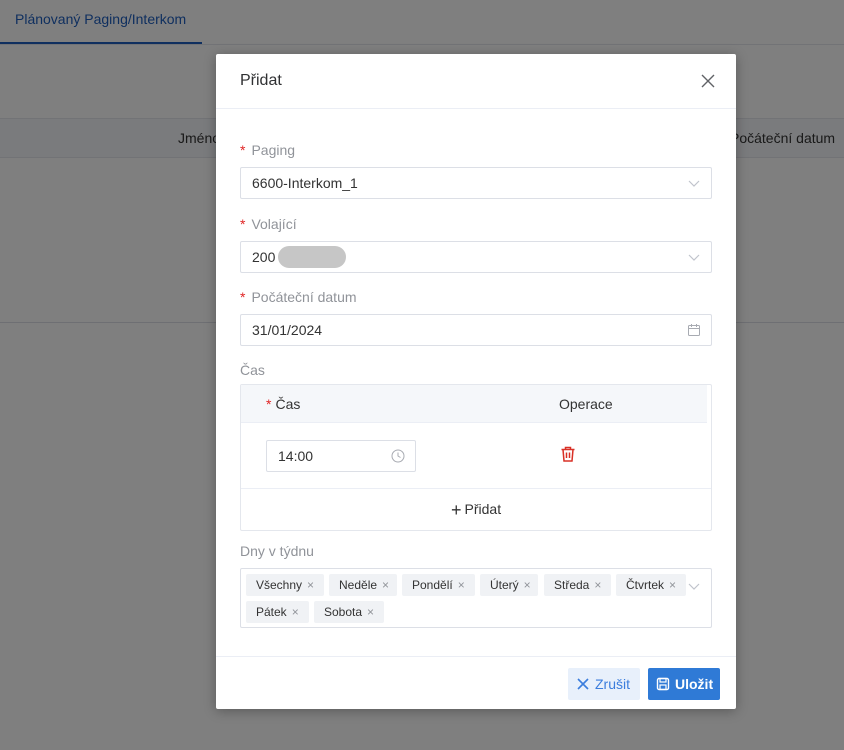 Image resolution: width=844 pixels, height=750 pixels. Describe the element at coordinates (476, 81) in the screenshot. I see `dialog-header: Přidat` at that location.